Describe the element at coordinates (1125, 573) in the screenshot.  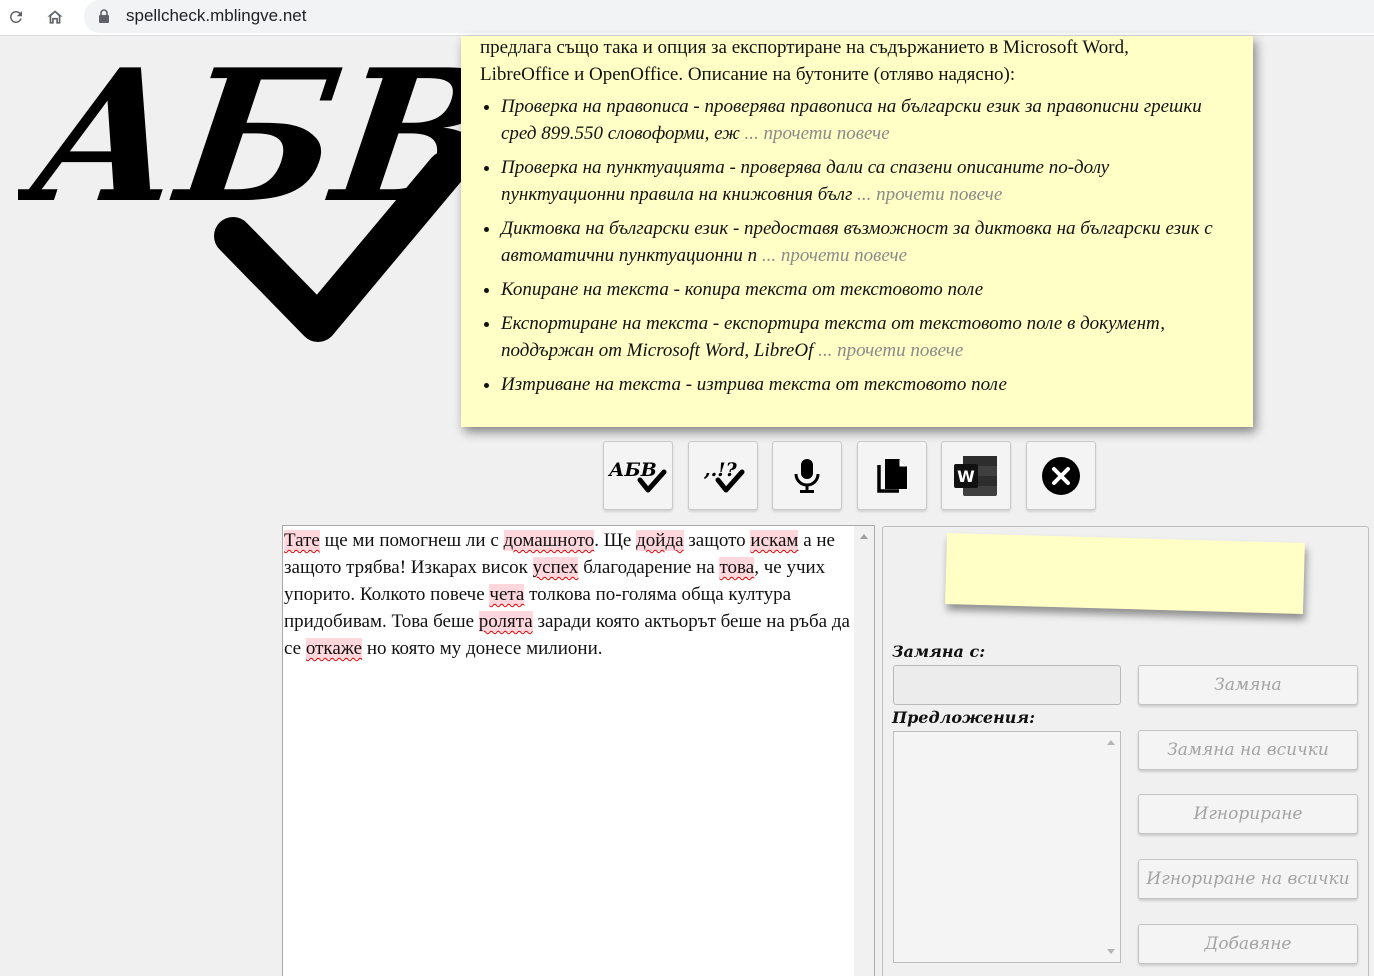
I see `sticky-note` at that location.